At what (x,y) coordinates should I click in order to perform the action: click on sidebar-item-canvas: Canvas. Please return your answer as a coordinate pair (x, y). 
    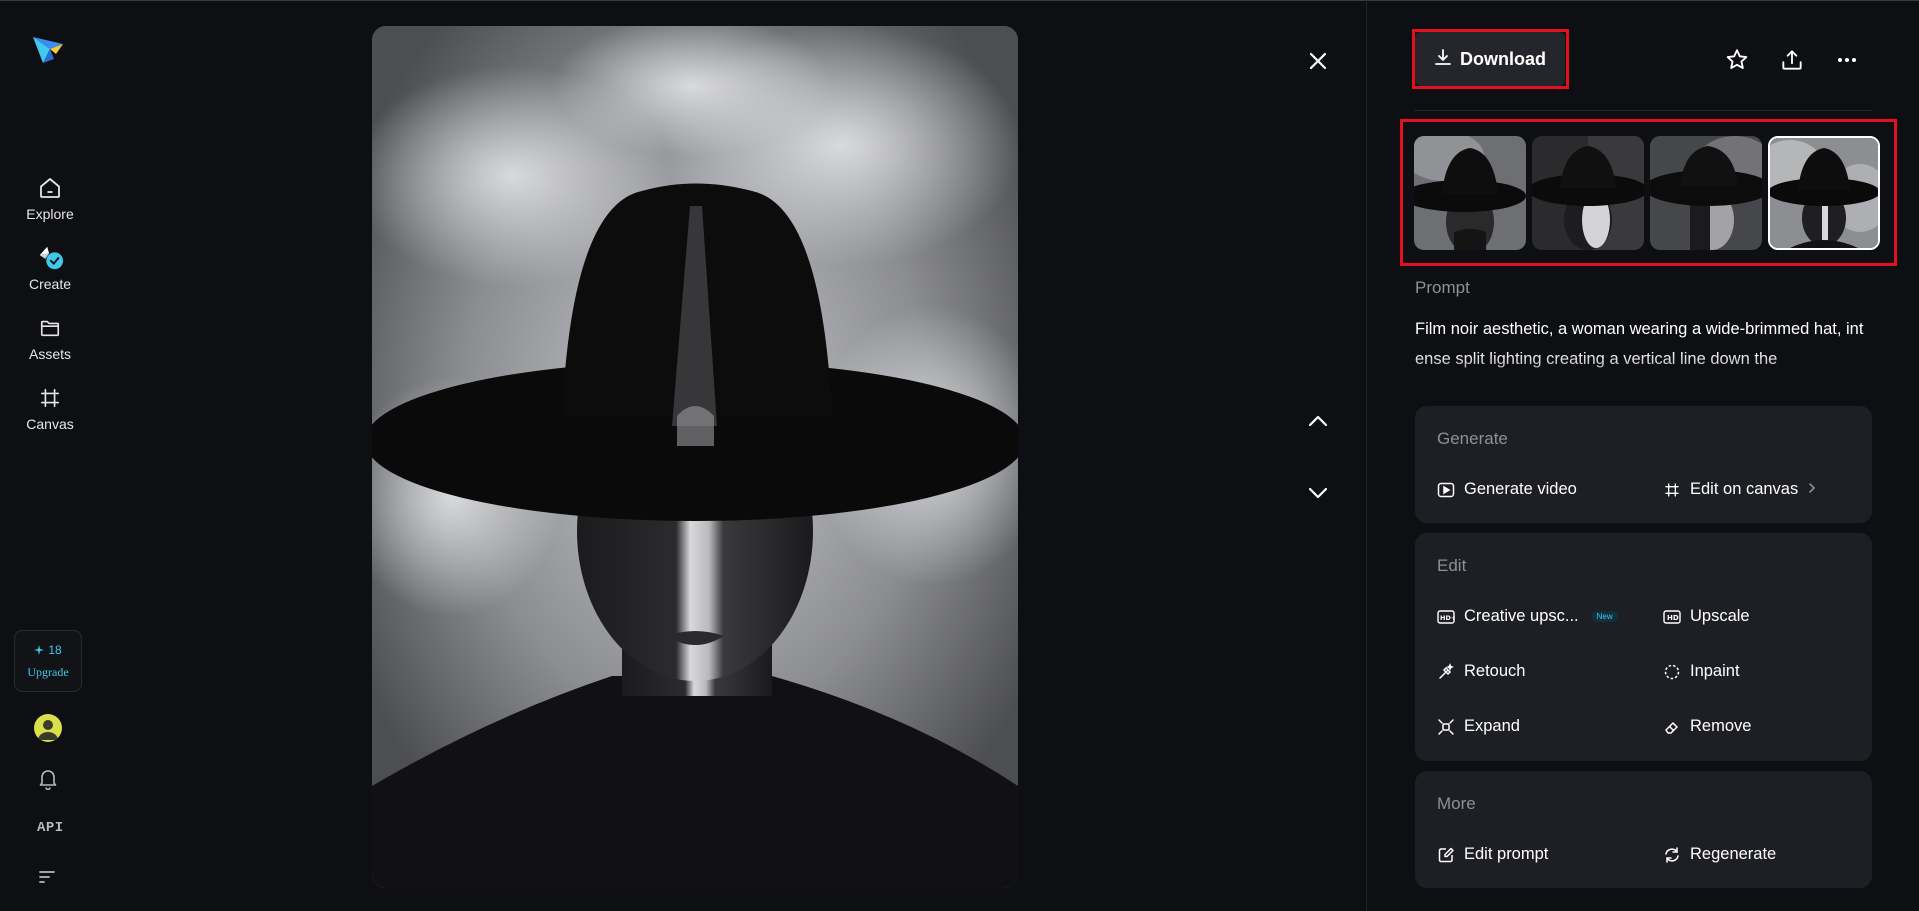
    Looking at the image, I should click on (50, 408).